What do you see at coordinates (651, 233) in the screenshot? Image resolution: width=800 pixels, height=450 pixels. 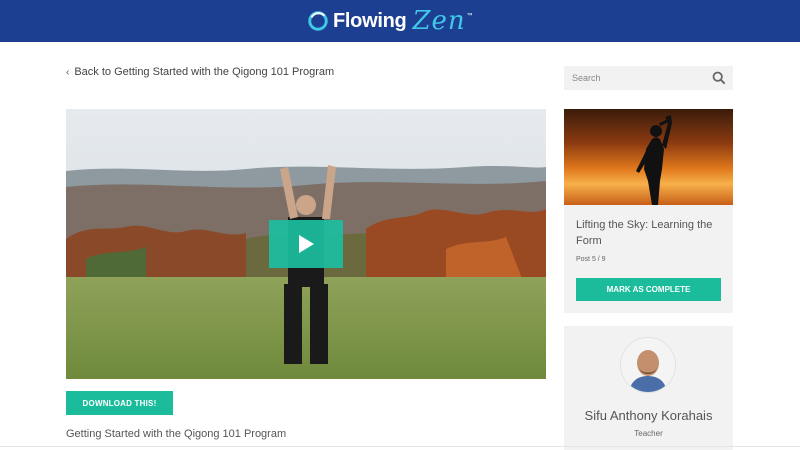 I see `post-title: Lifting the Sky: Learning the Form` at bounding box center [651, 233].